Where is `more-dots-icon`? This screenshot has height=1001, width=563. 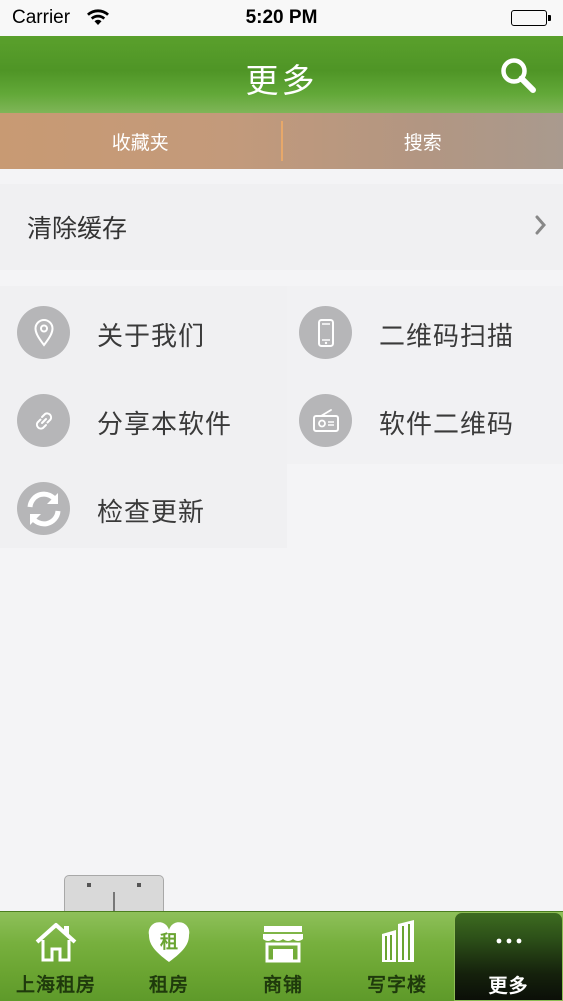 more-dots-icon is located at coordinates (509, 940).